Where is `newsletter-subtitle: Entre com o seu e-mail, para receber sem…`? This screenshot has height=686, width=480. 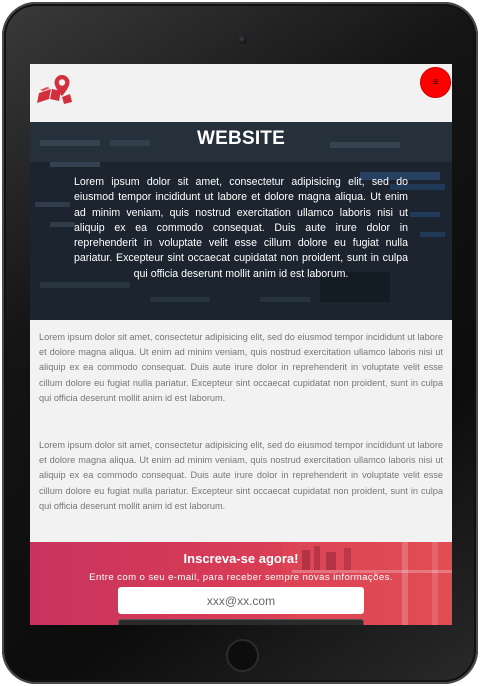 newsletter-subtitle: Entre com o seu e-mail, para receber sem… is located at coordinates (241, 577).